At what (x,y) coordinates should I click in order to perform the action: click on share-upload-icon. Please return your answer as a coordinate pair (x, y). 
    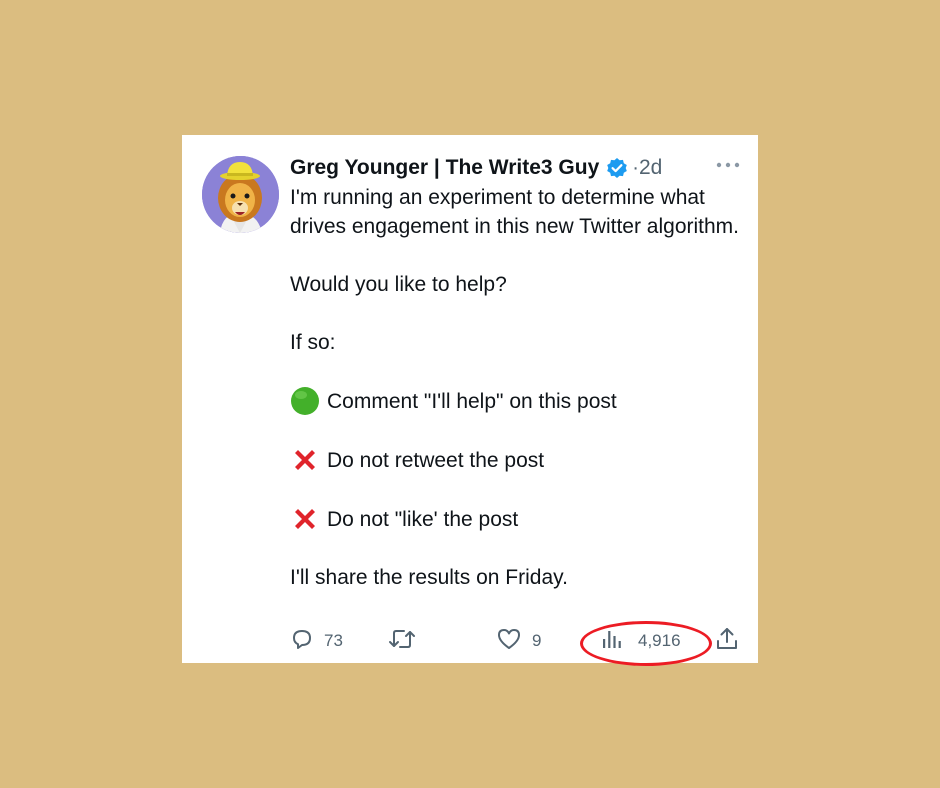
    Looking at the image, I should click on (727, 641).